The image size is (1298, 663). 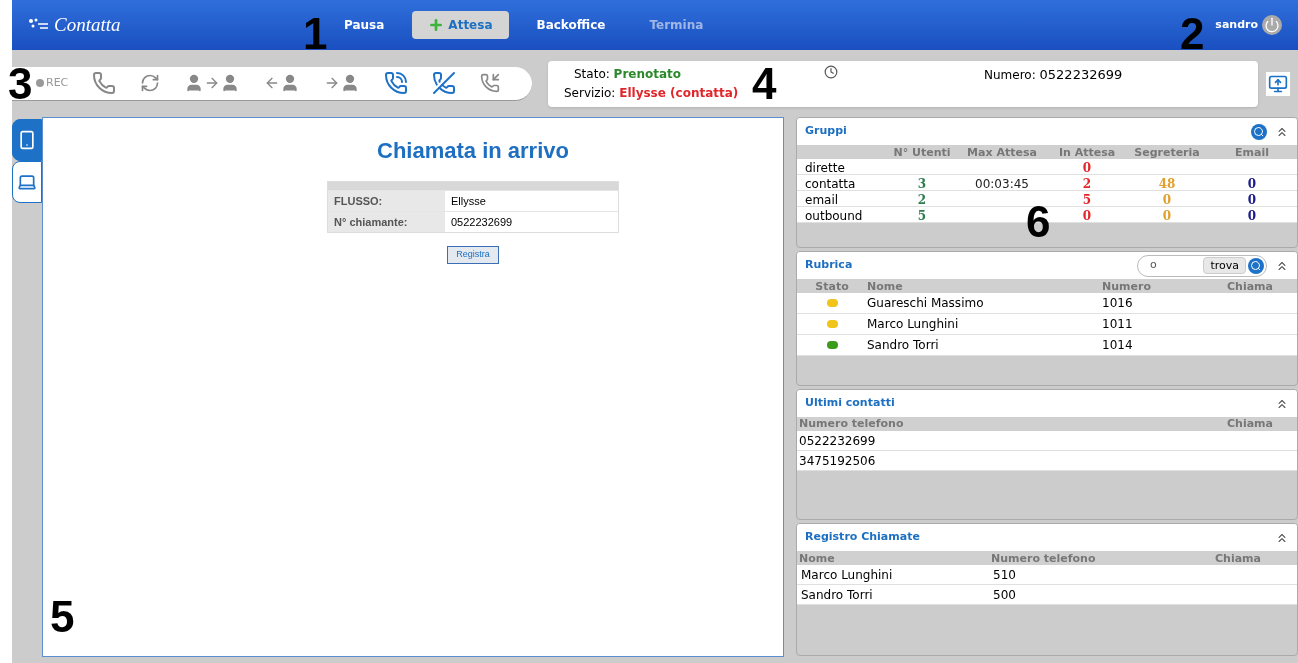 What do you see at coordinates (364, 25) in the screenshot?
I see `nav-tab: Pausa` at bounding box center [364, 25].